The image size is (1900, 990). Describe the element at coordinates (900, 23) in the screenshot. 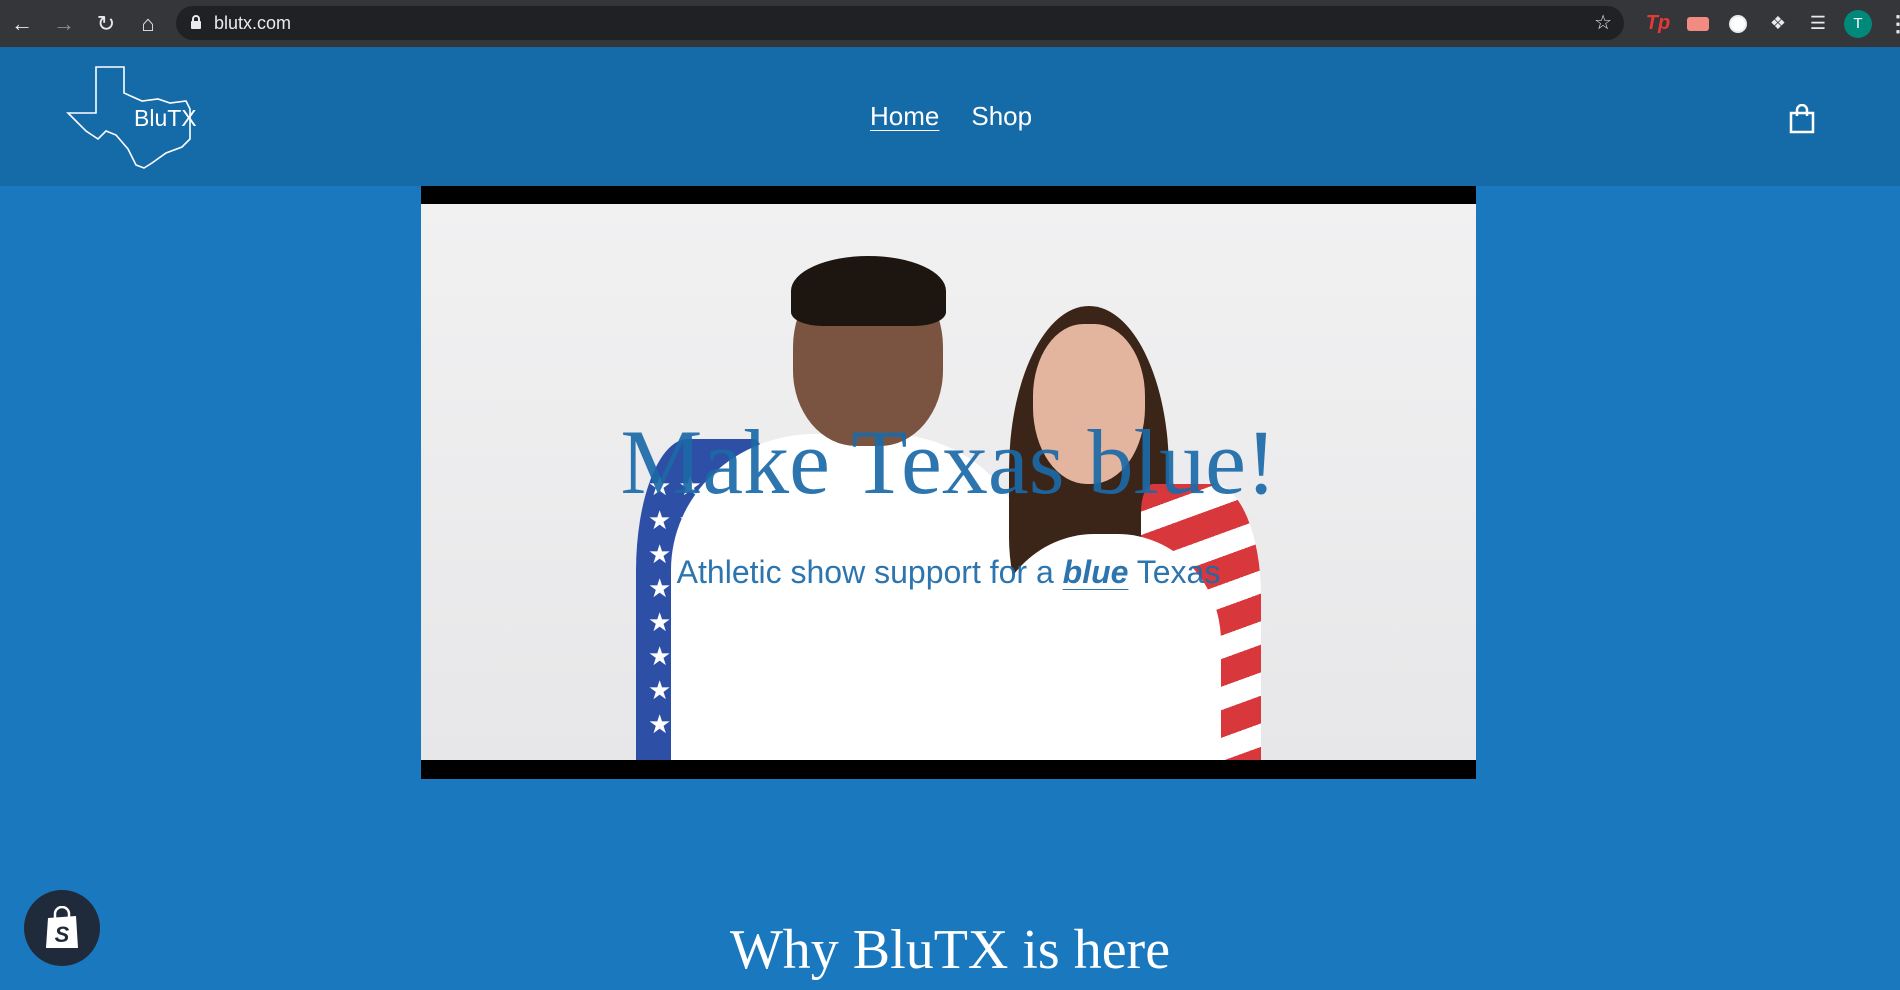

I see `address-bar: blutx.com ☆` at that location.